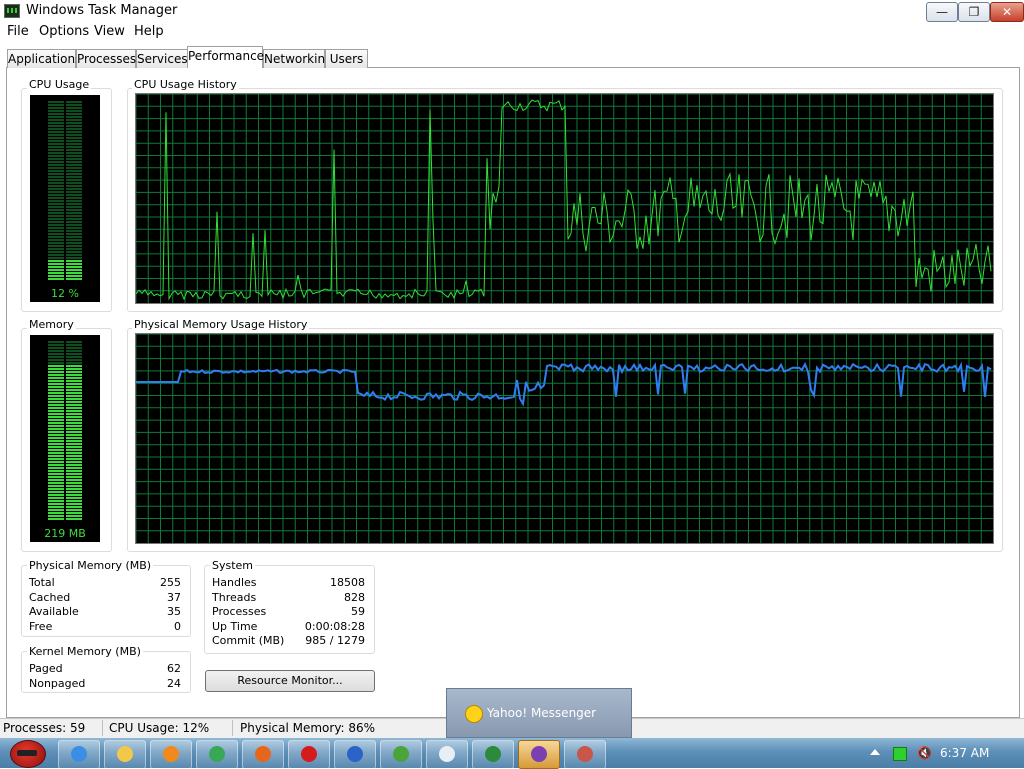 Image resolution: width=1024 pixels, height=769 pixels. Describe the element at coordinates (177, 626) in the screenshot. I see `stat-value: 0` at that location.